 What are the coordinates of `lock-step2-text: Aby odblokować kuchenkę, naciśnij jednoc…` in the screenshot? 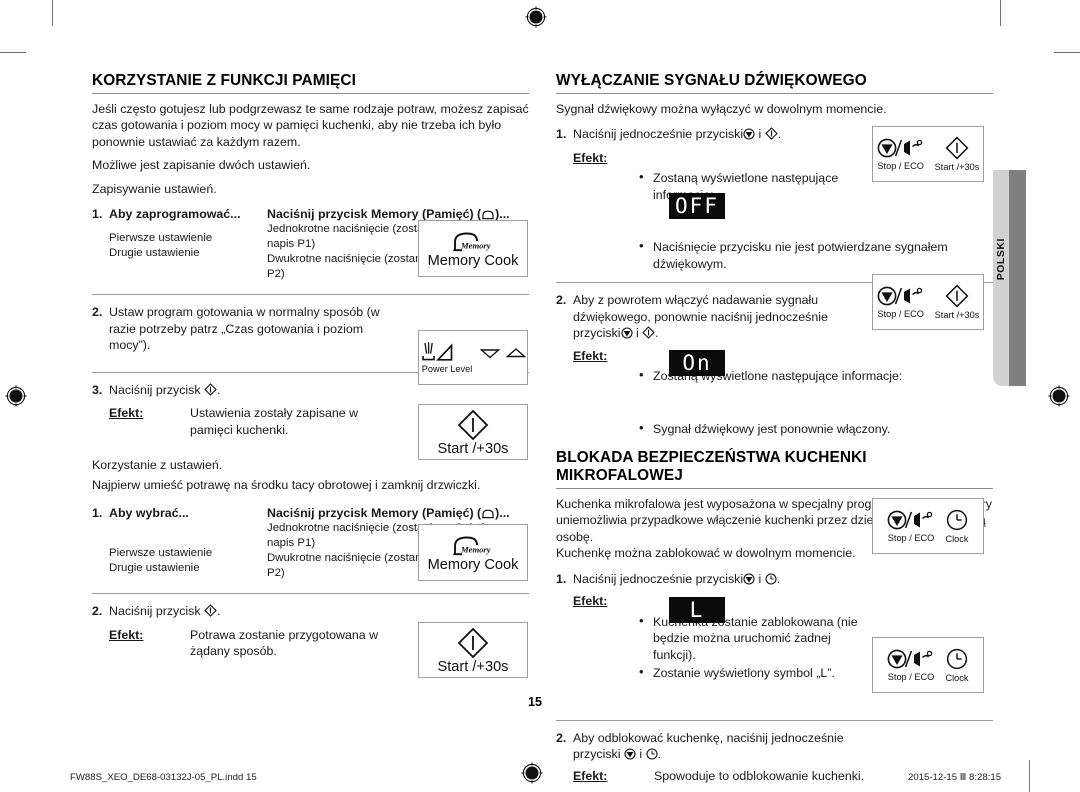 It's located at (719, 746).